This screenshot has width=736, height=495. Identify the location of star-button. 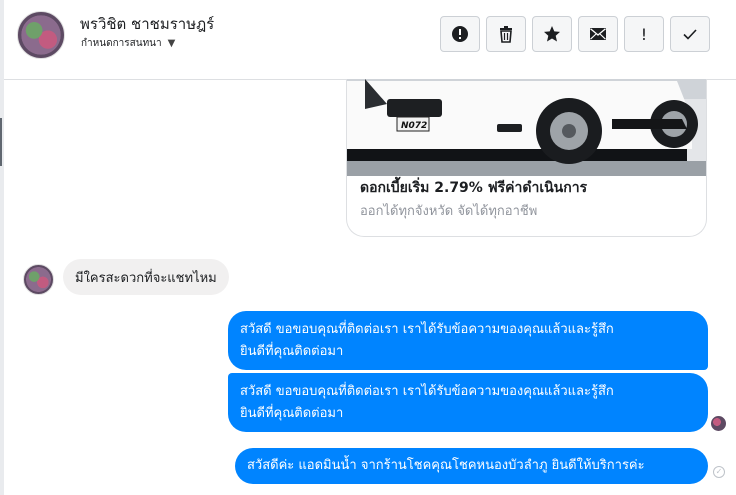
(552, 34).